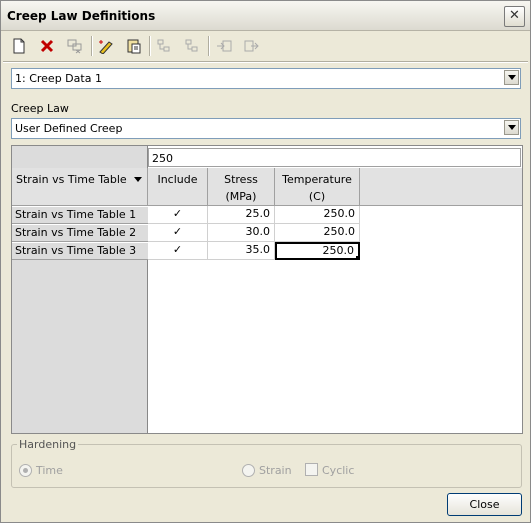 The width and height of the screenshot is (531, 523). Describe the element at coordinates (71, 179) in the screenshot. I see `table-selector-label: Strain vs Time Table` at that location.